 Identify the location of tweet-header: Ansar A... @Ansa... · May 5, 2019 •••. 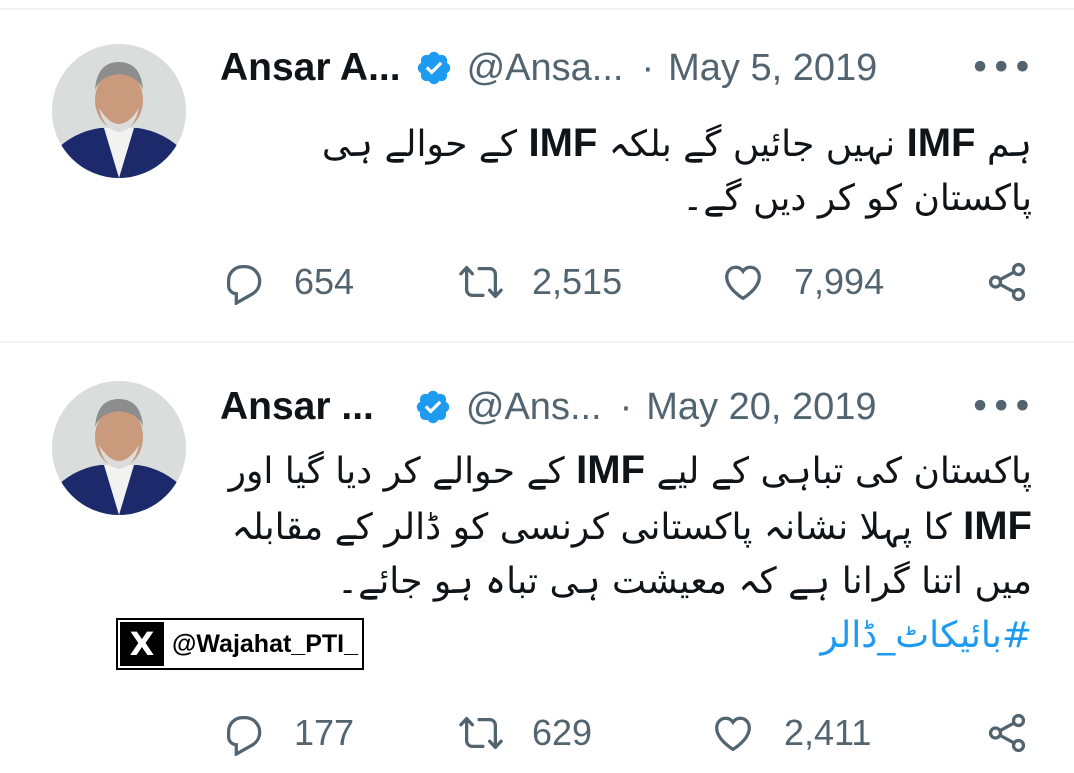
(627, 68).